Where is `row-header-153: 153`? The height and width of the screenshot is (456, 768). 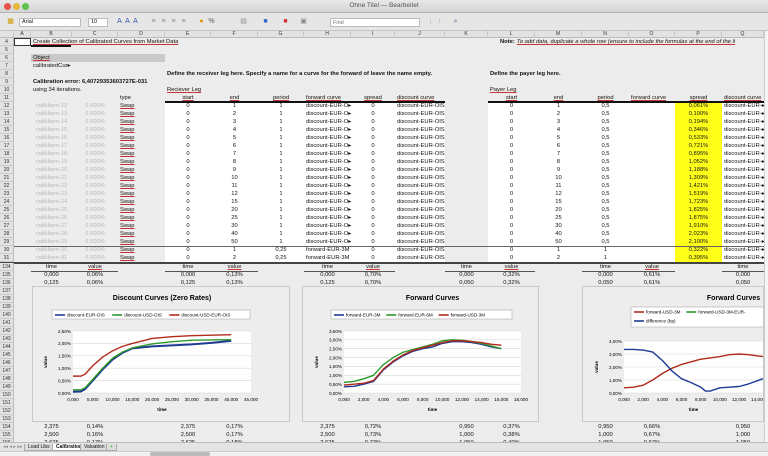 row-header-153: 153 is located at coordinates (7, 419).